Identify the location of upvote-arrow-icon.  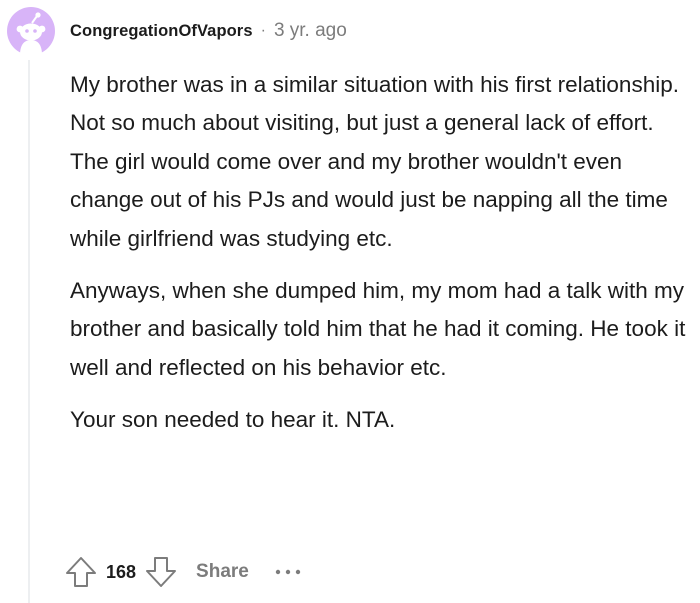
(81, 572).